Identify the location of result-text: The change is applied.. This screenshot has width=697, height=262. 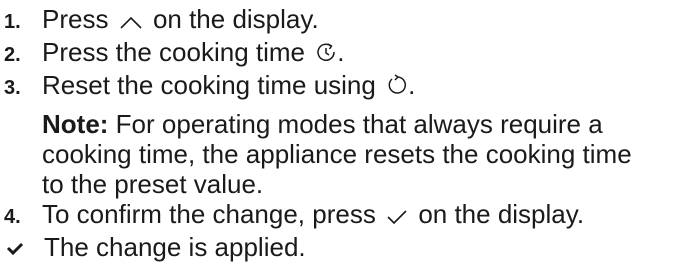
(175, 247).